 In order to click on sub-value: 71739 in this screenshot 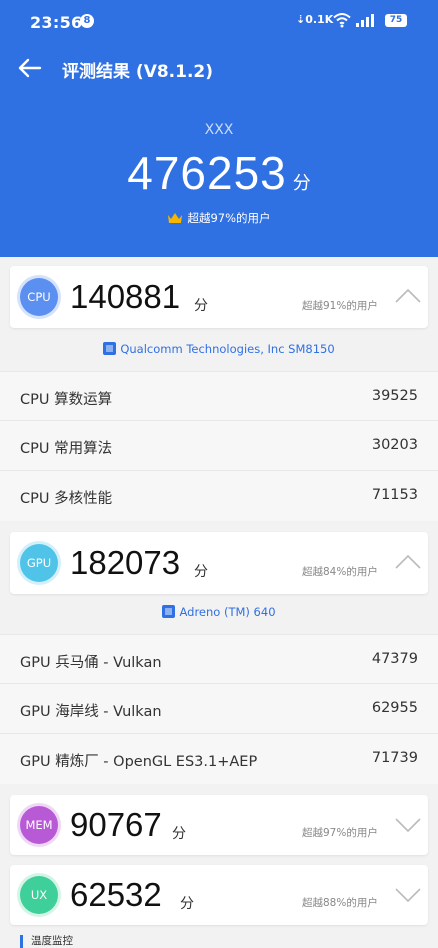, I will do `click(394, 758)`.